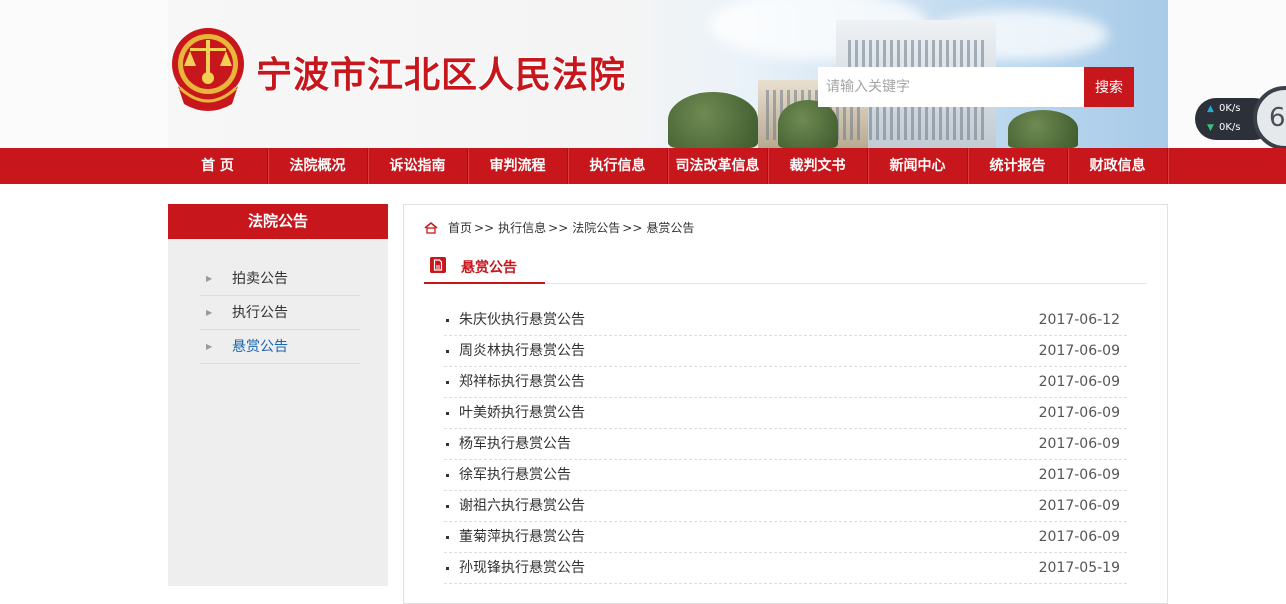 Image resolution: width=1286 pixels, height=604 pixels. I want to click on nav-item-litigation-guide: 诉讼指南, so click(418, 166).